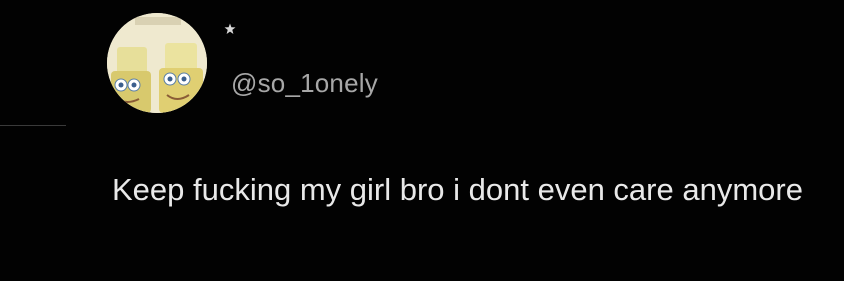 Image resolution: width=844 pixels, height=281 pixels. I want to click on avatar, so click(157, 63).